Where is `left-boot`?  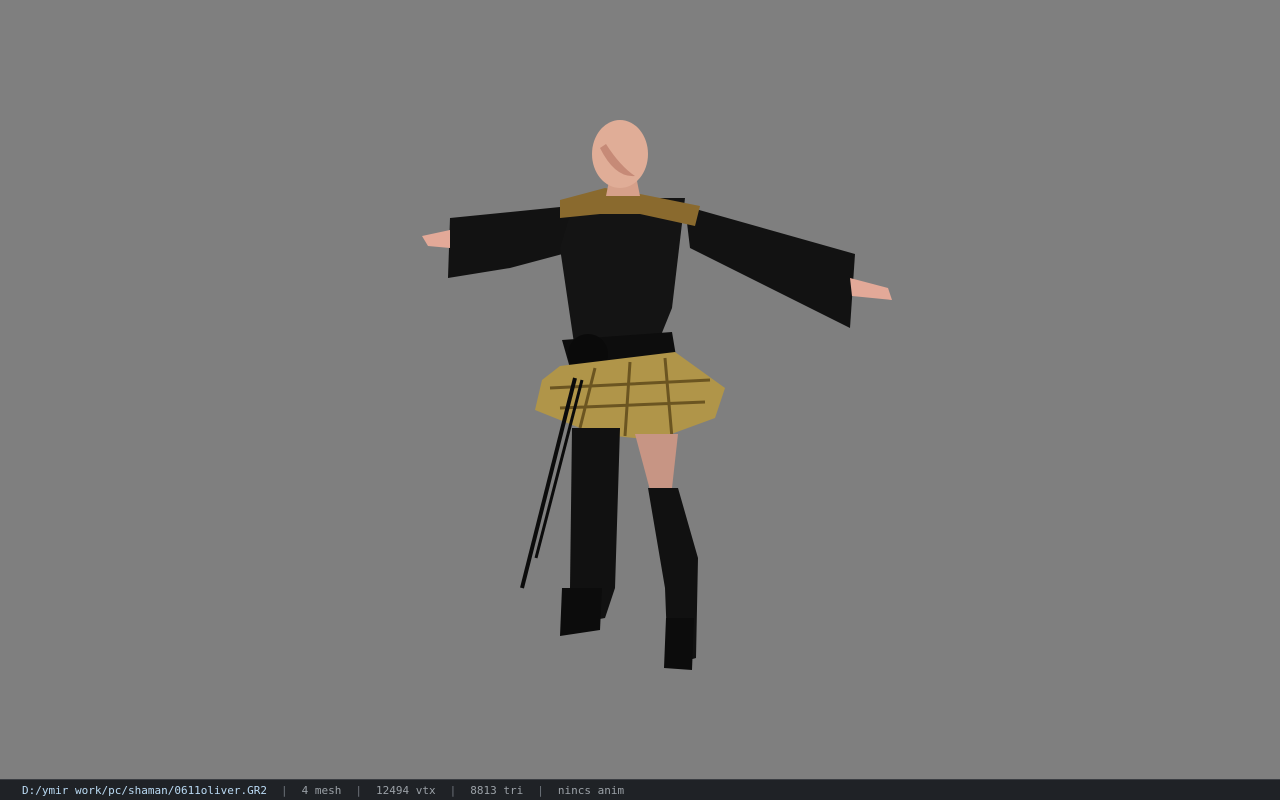
left-boot is located at coordinates (581, 612).